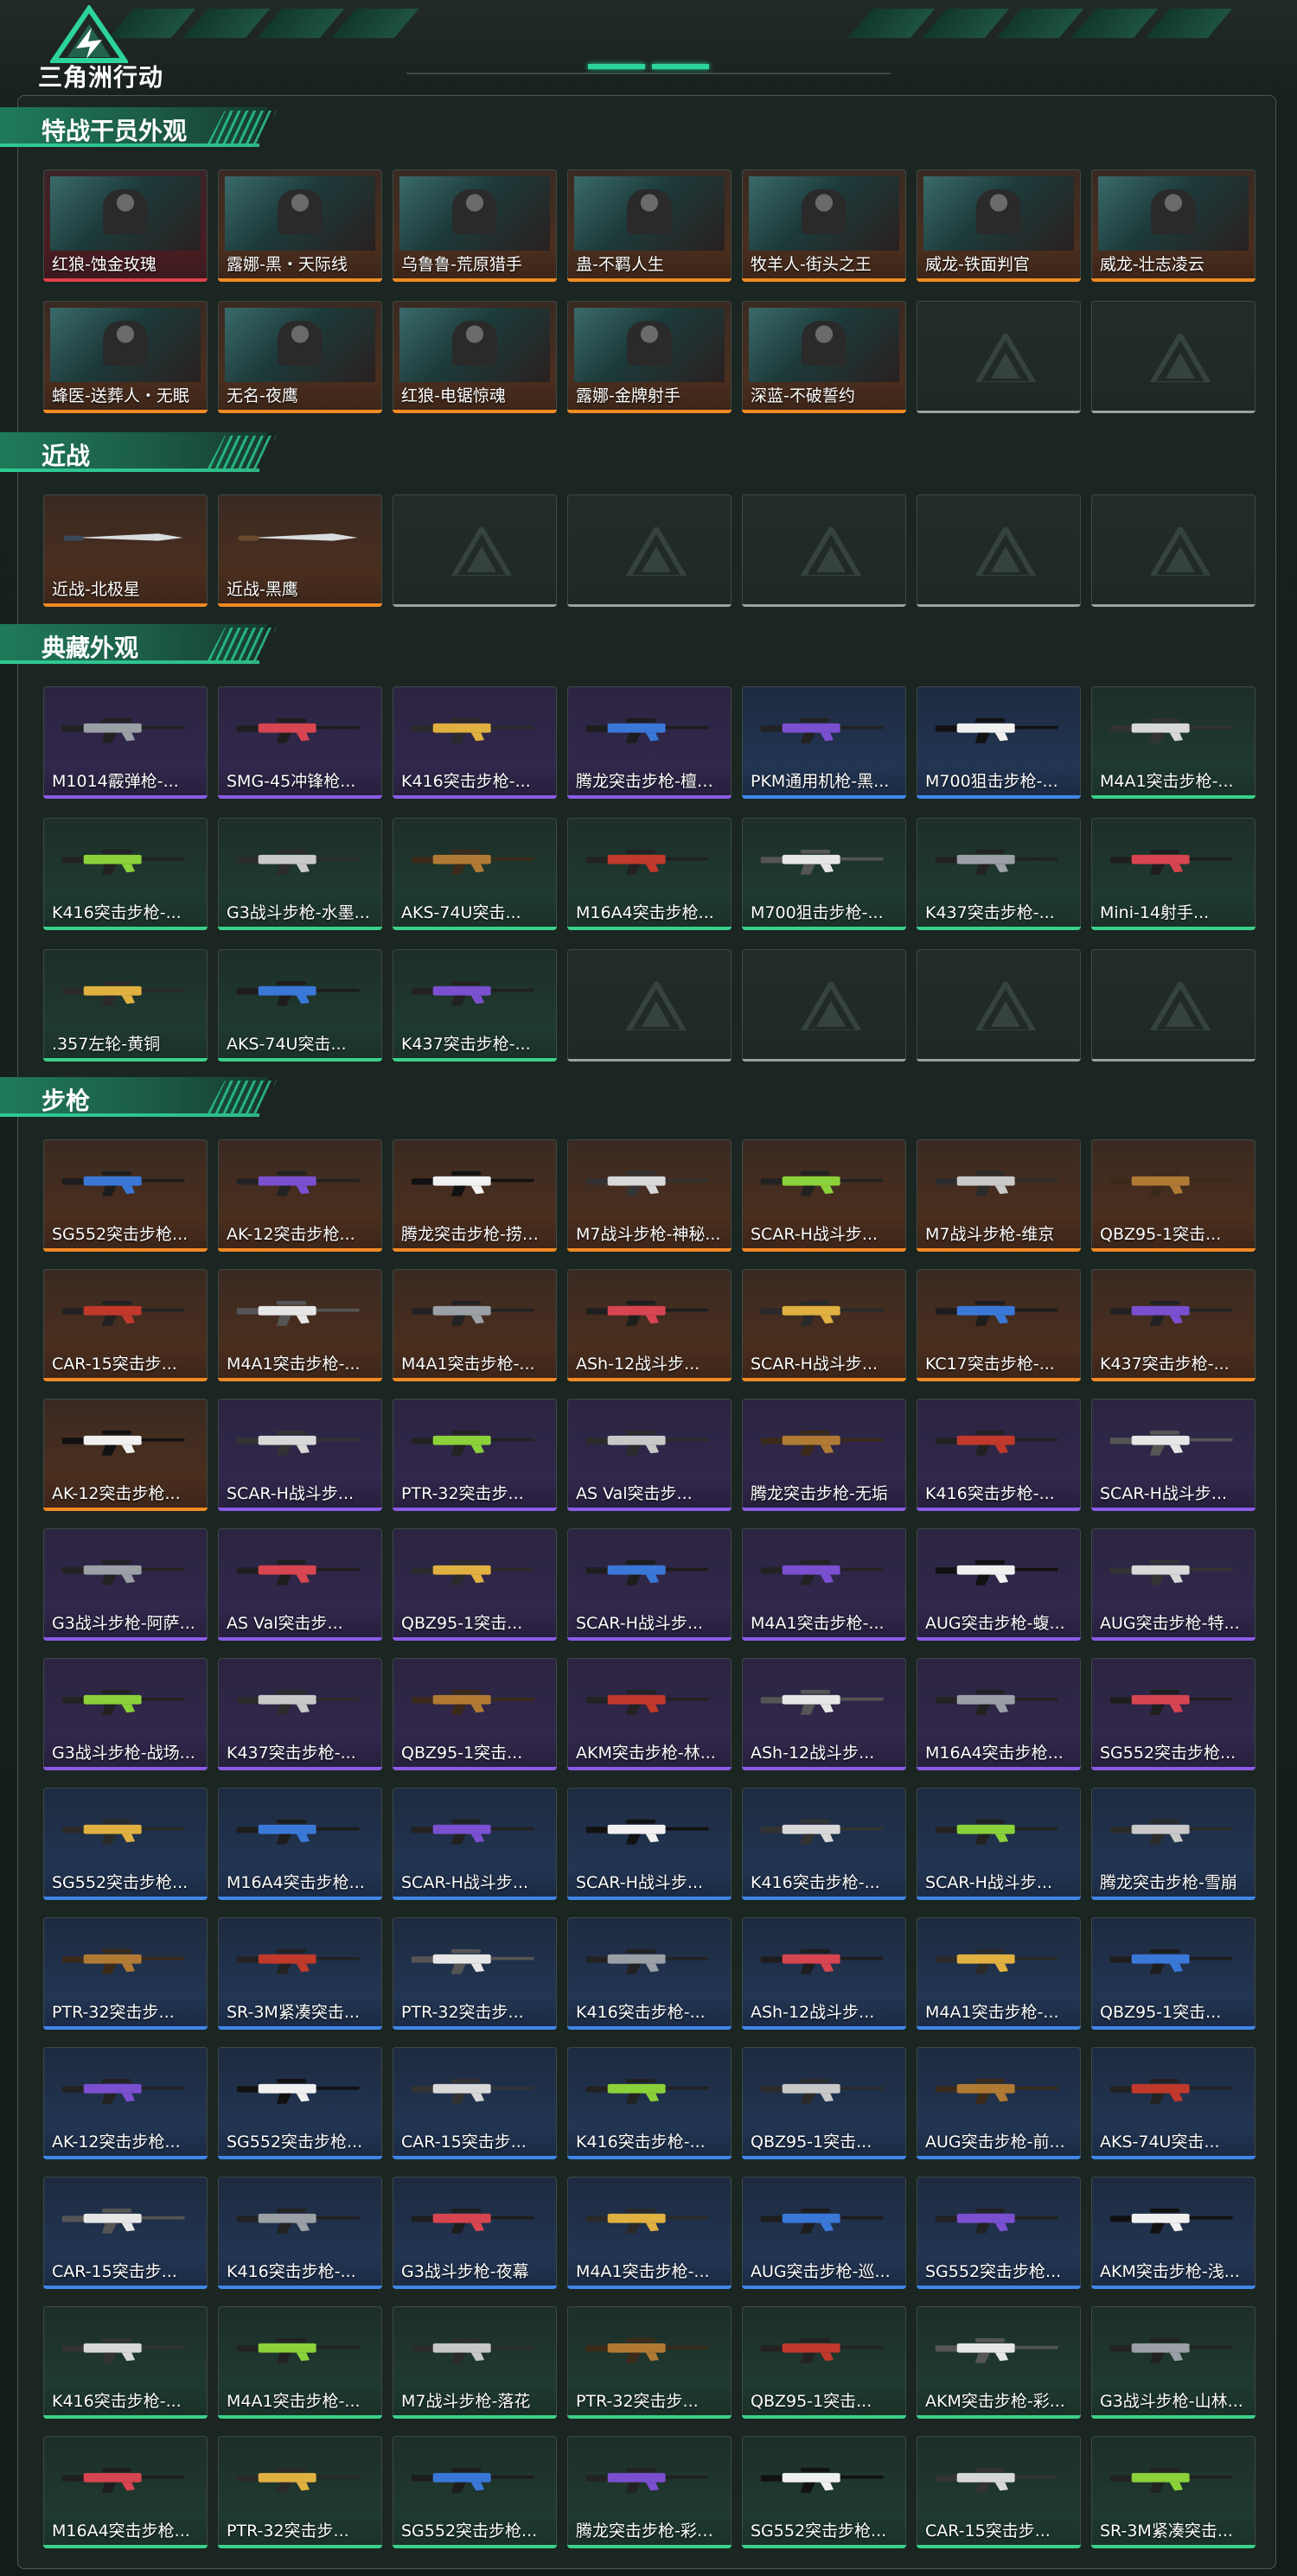 The width and height of the screenshot is (1297, 2576). Describe the element at coordinates (475, 225) in the screenshot. I see `skin-card: 乌鲁鲁-荒原猎手` at that location.